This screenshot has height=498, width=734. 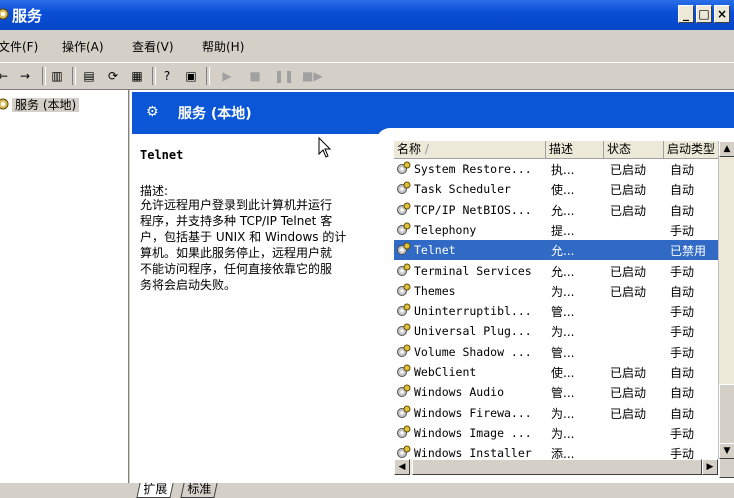 I want to click on service-name-cell: WebClient, so click(x=445, y=372).